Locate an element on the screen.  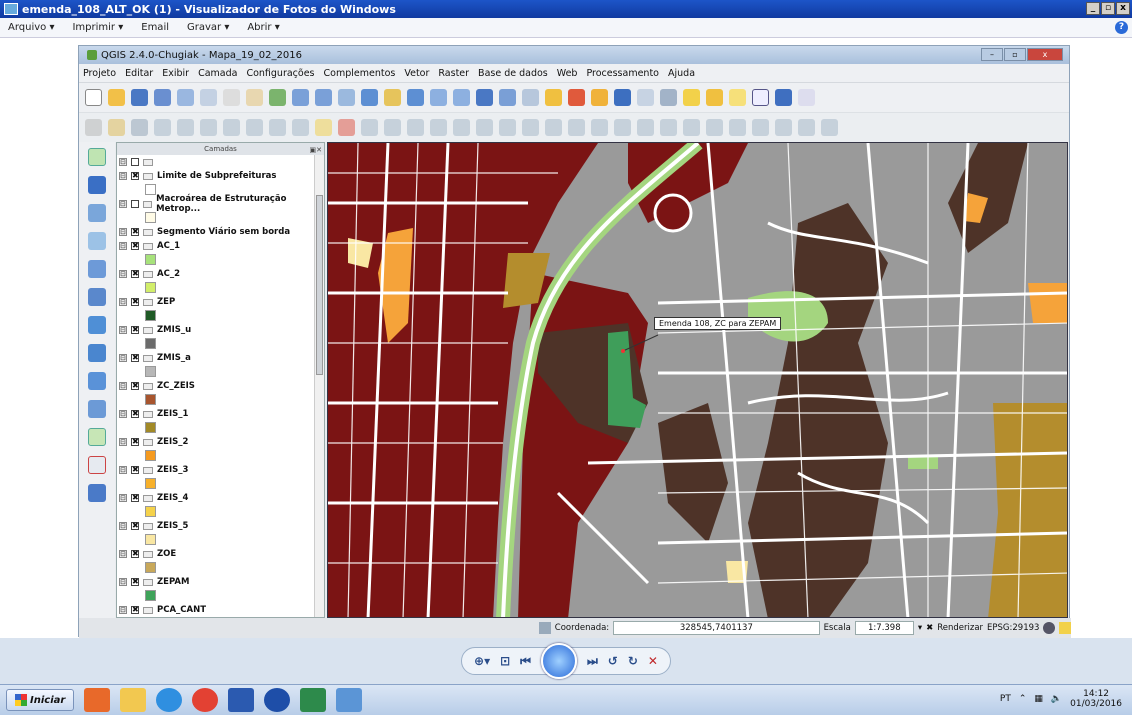
label-pin-icon is located at coordinates (346, 127).